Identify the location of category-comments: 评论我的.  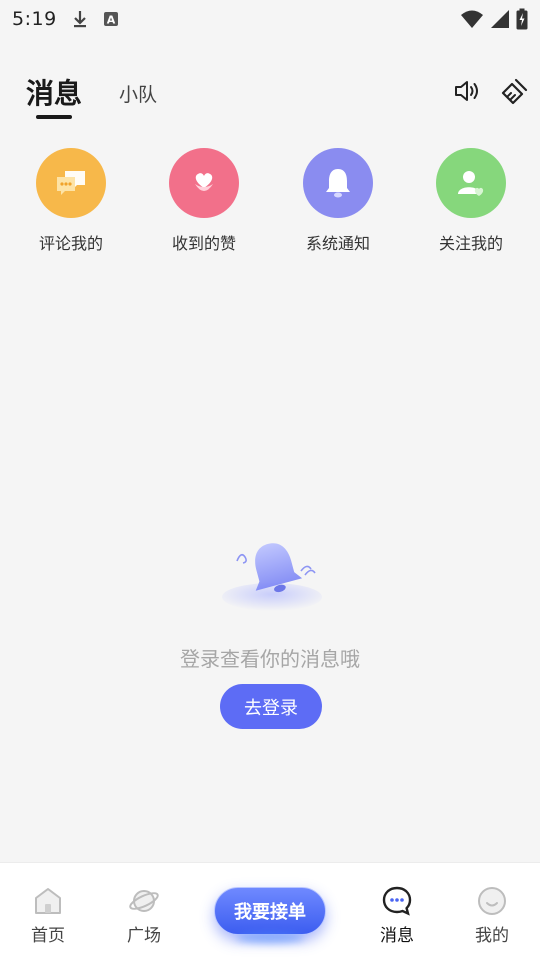
(71, 201).